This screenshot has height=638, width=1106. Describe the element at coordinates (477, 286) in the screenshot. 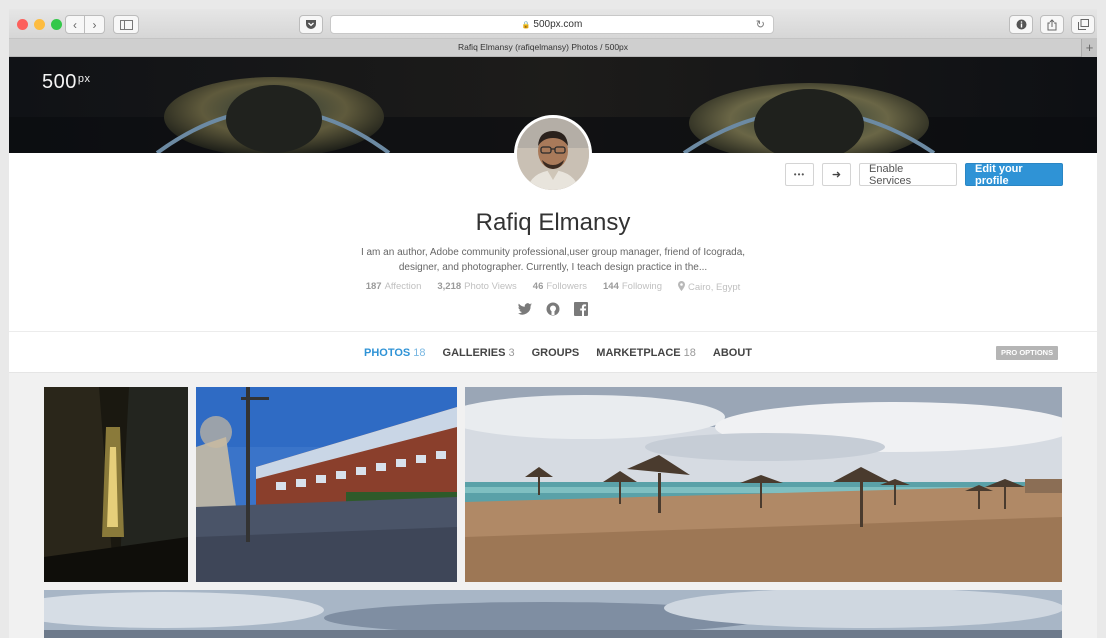

I see `stat-photo-views: 3,218 Photo Views` at that location.